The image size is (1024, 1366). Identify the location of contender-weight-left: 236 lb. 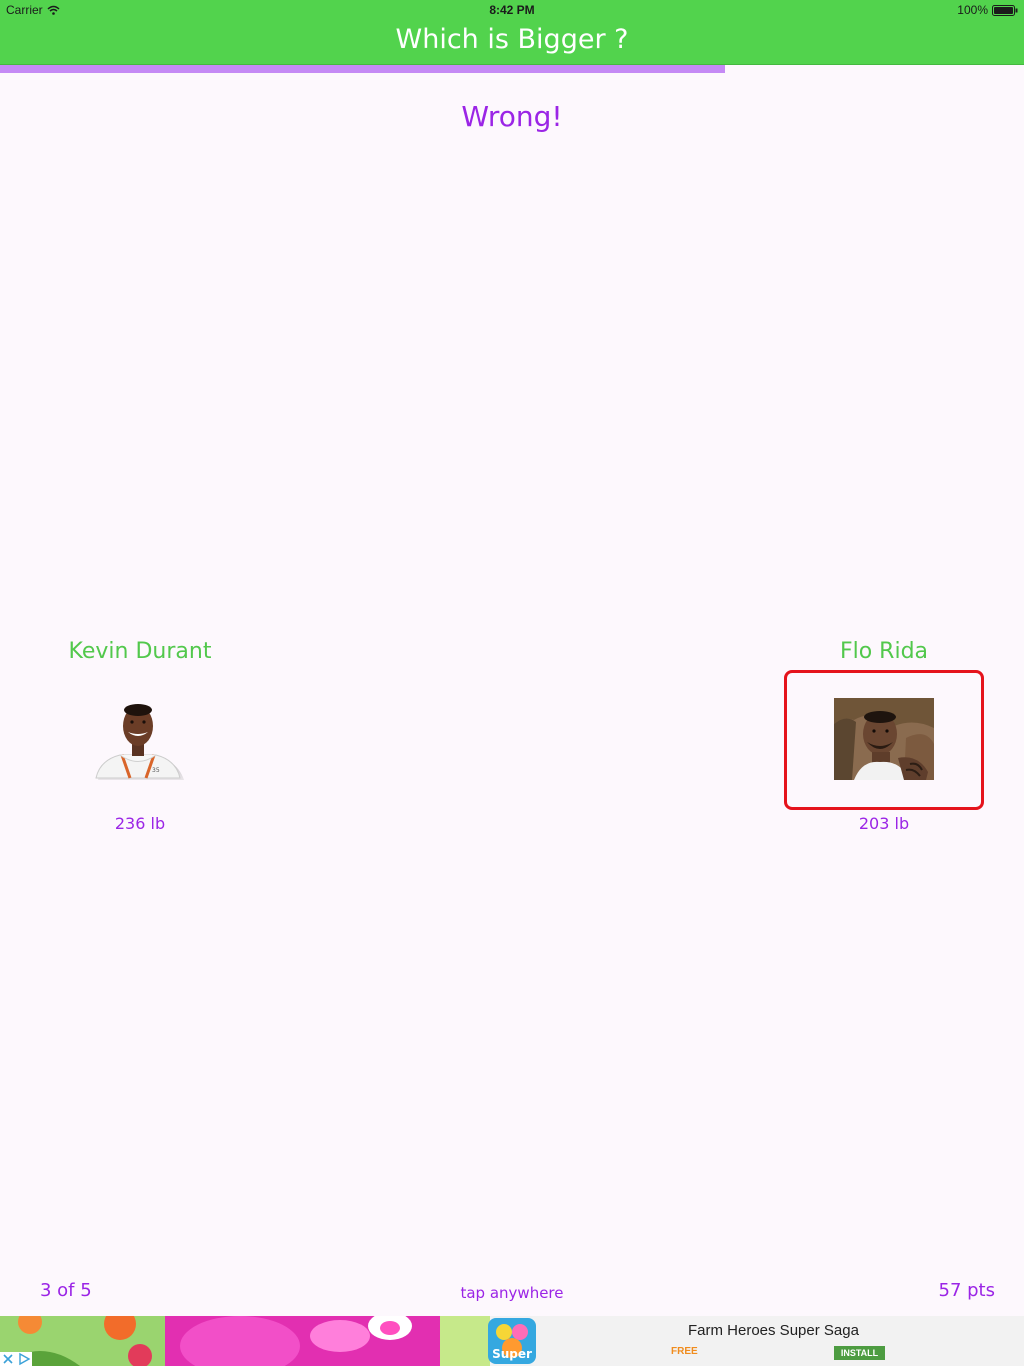
(140, 823).